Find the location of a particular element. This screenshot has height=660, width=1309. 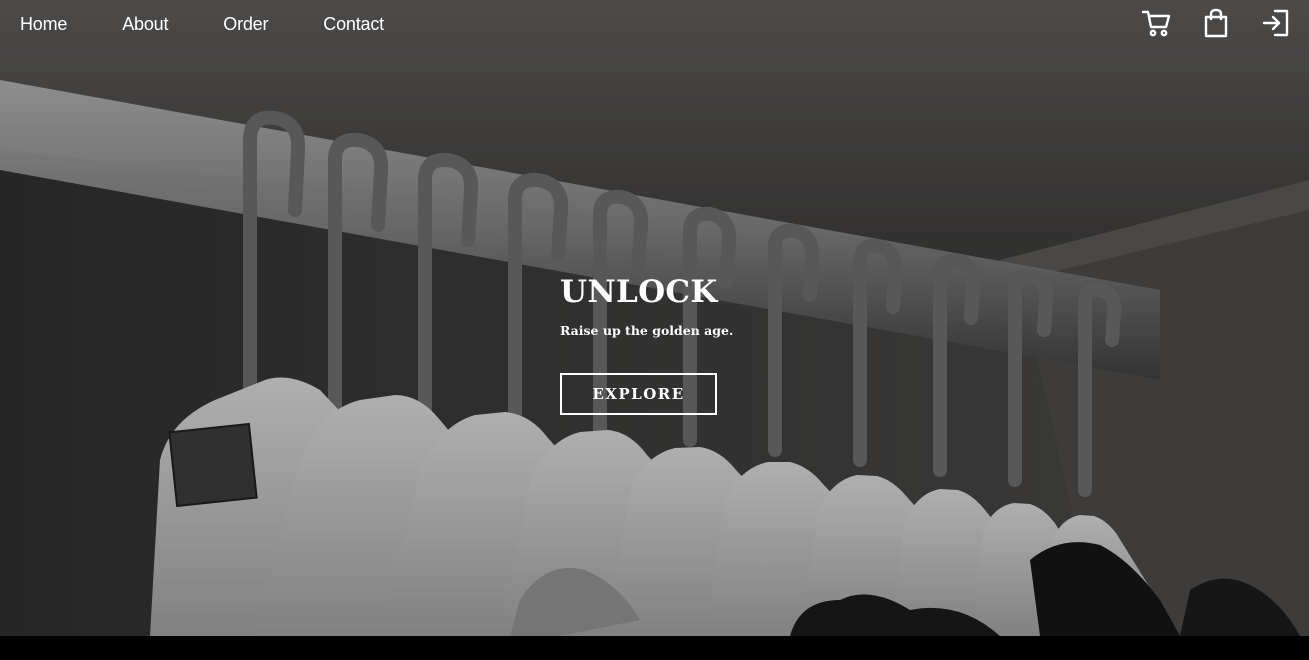

nav-link-contact: Contact is located at coordinates (353, 24).